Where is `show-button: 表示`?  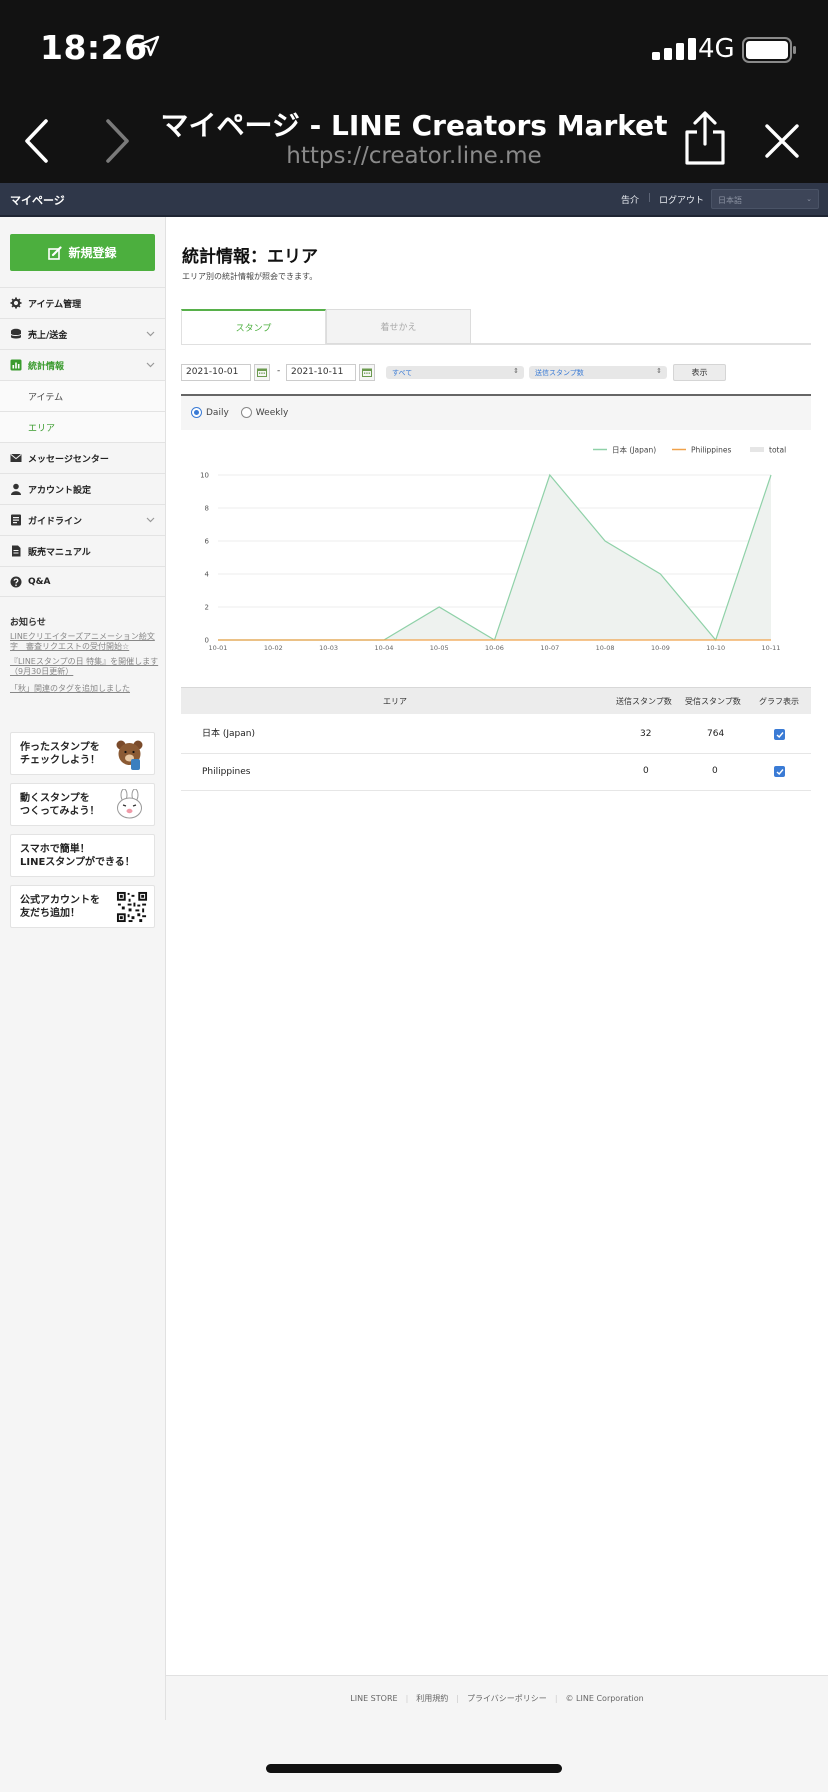 show-button: 表示 is located at coordinates (699, 372).